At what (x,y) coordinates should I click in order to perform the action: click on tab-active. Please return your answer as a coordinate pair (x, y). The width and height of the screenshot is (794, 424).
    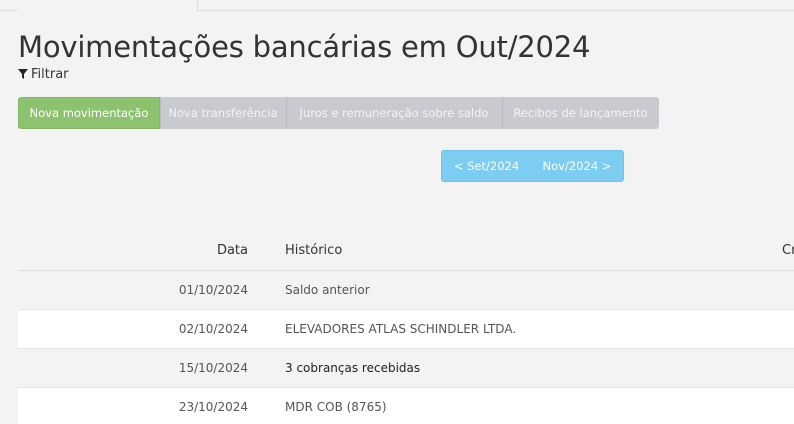
    Looking at the image, I should click on (108, 6).